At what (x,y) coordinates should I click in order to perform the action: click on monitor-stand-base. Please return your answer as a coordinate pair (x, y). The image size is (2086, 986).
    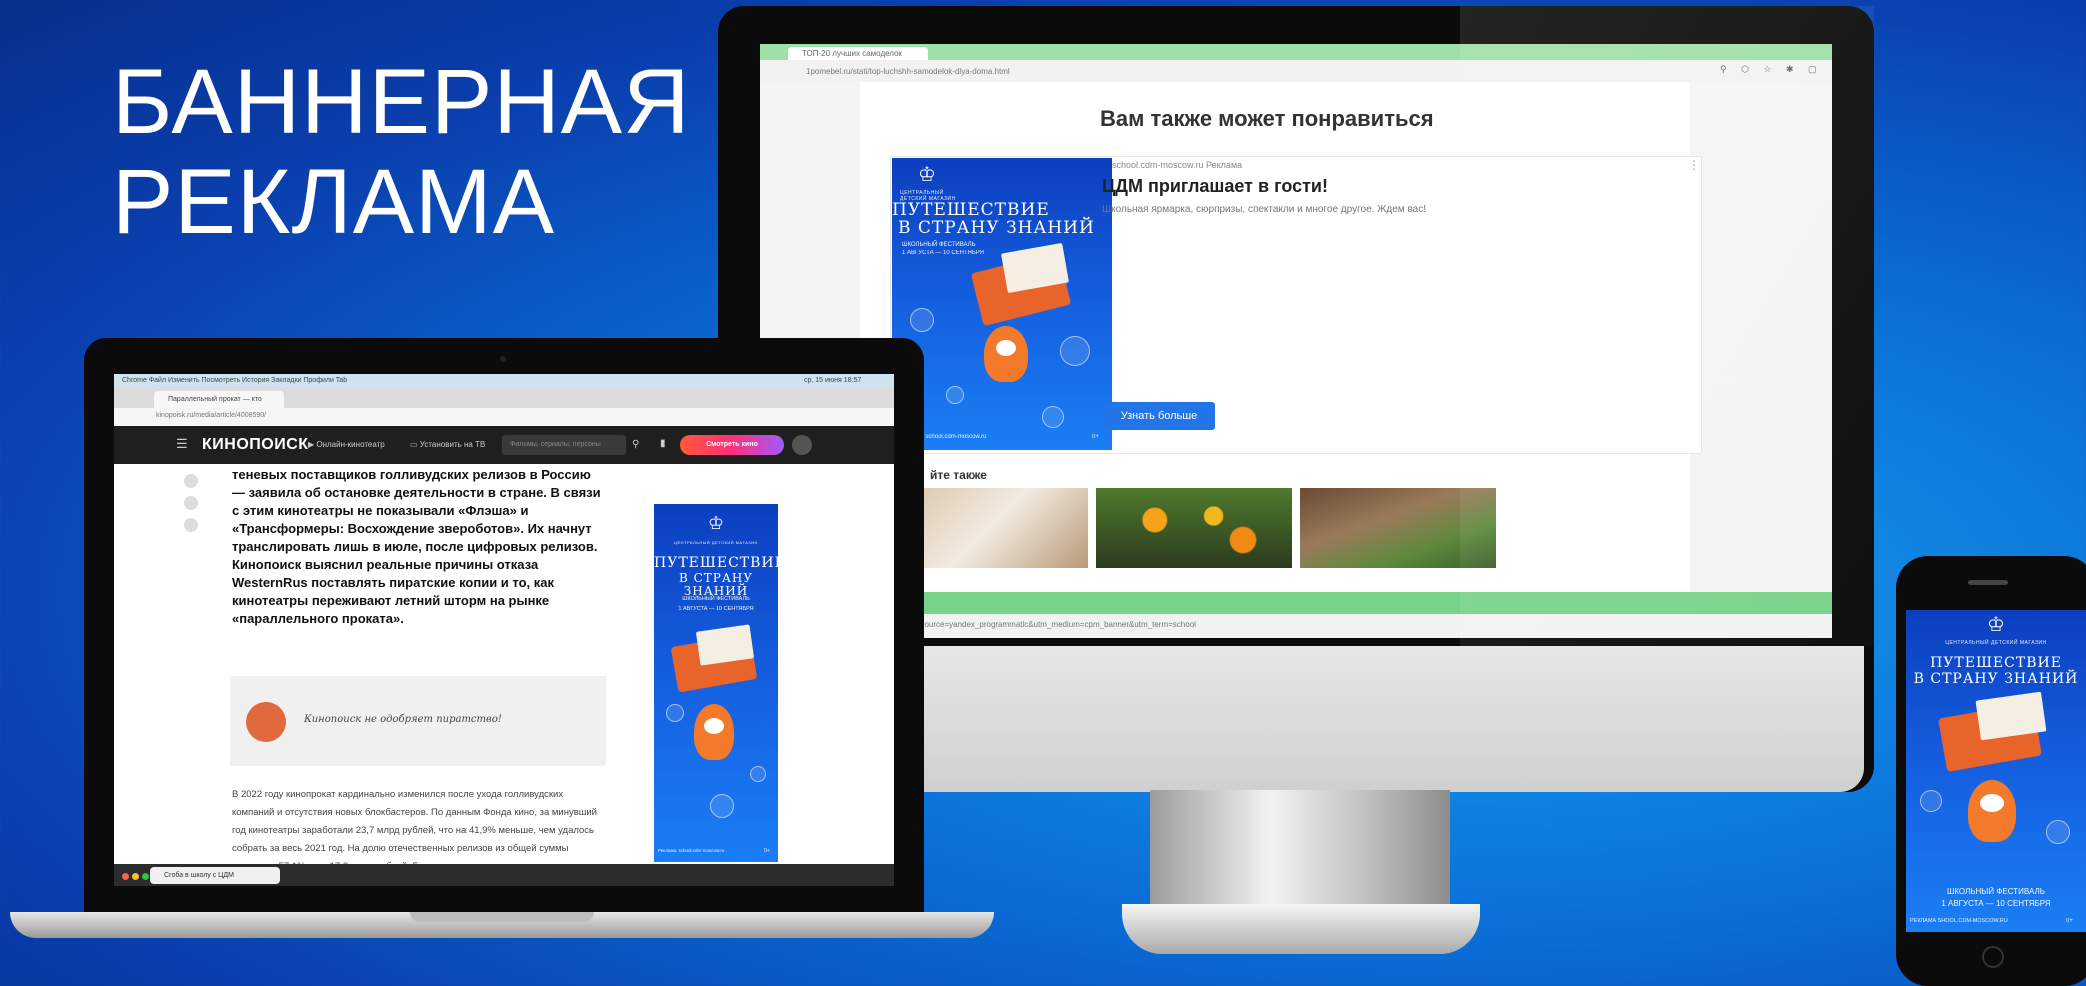
    Looking at the image, I should click on (1301, 929).